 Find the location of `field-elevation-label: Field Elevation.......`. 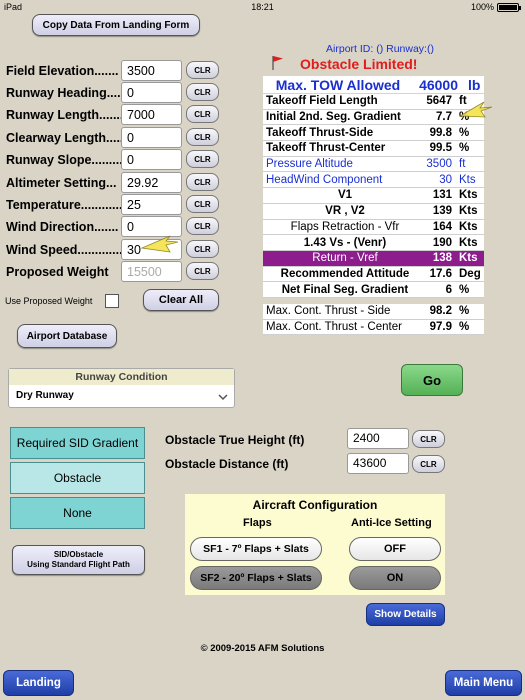

field-elevation-label: Field Elevation....... is located at coordinates (62, 71).